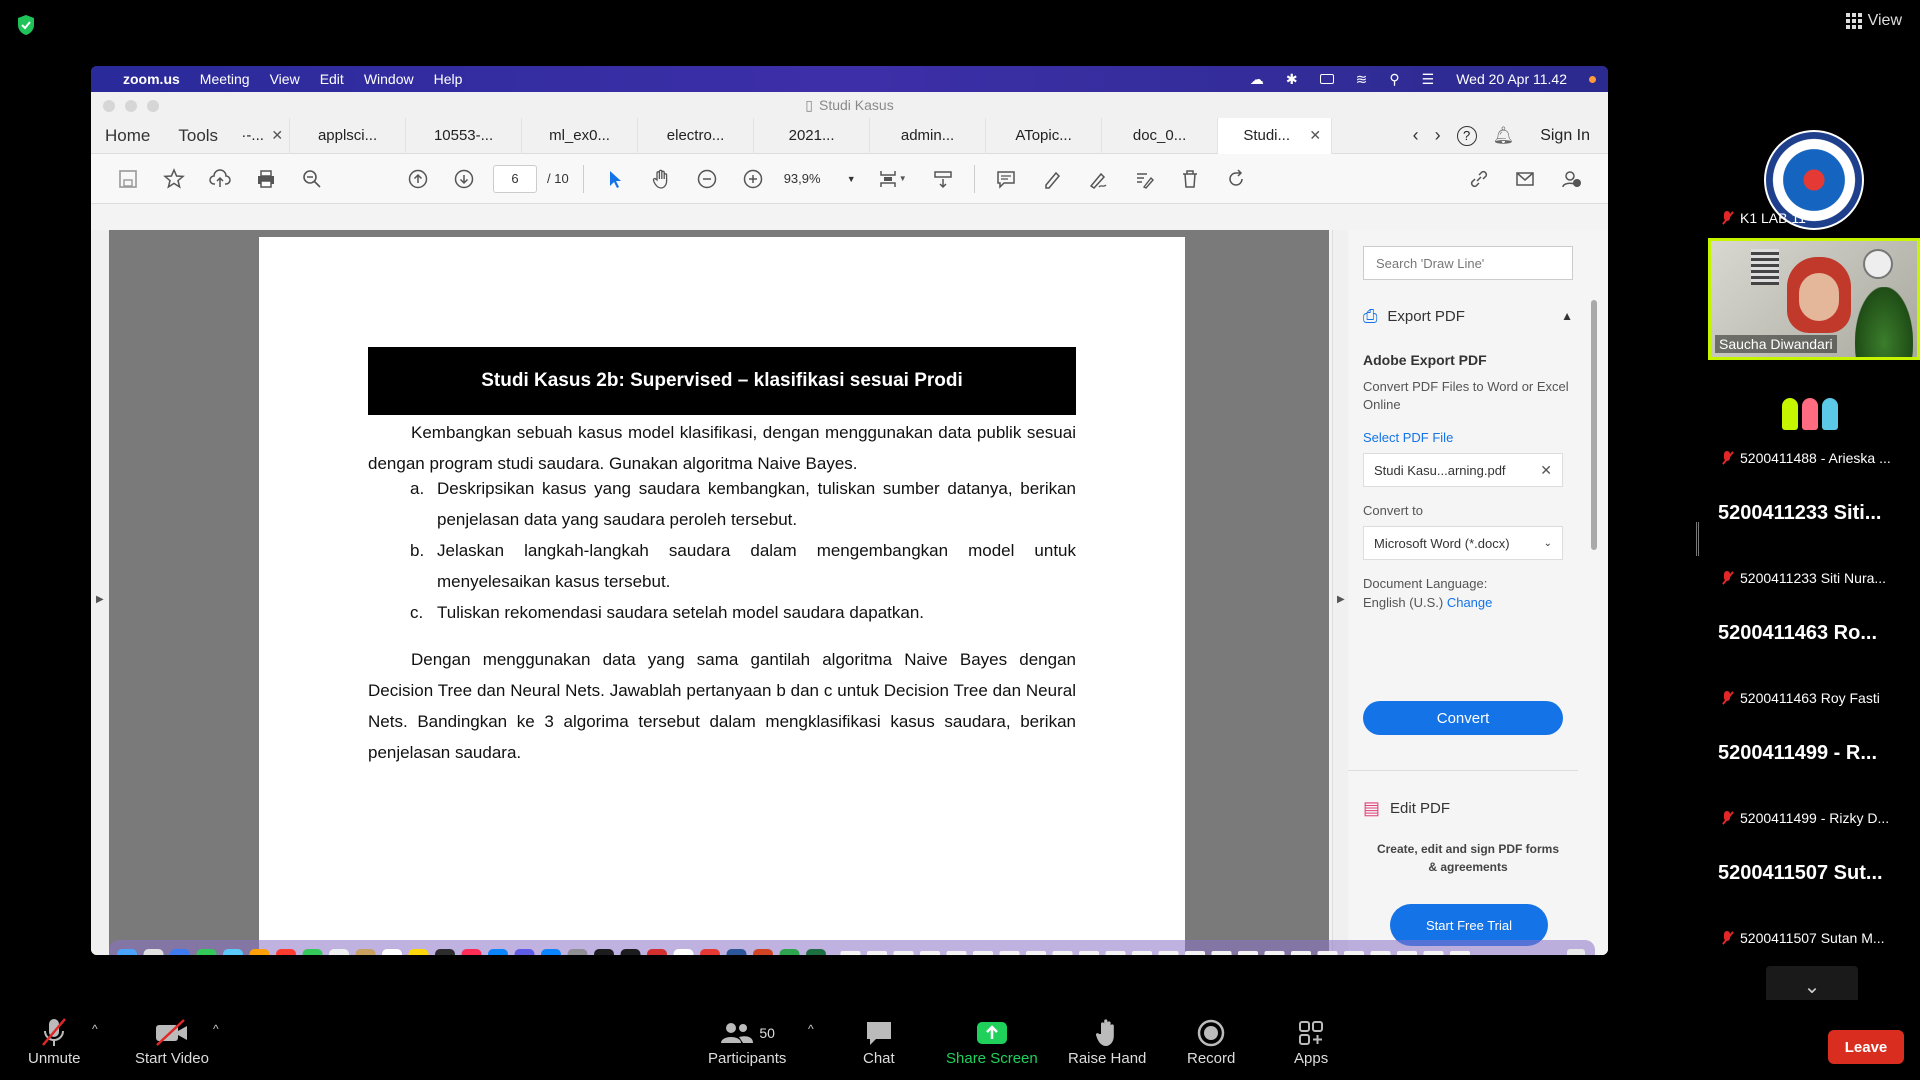 The width and height of the screenshot is (1920, 1080). What do you see at coordinates (1438, 135) in the screenshot?
I see `tab-scroll-right-icon: ›` at bounding box center [1438, 135].